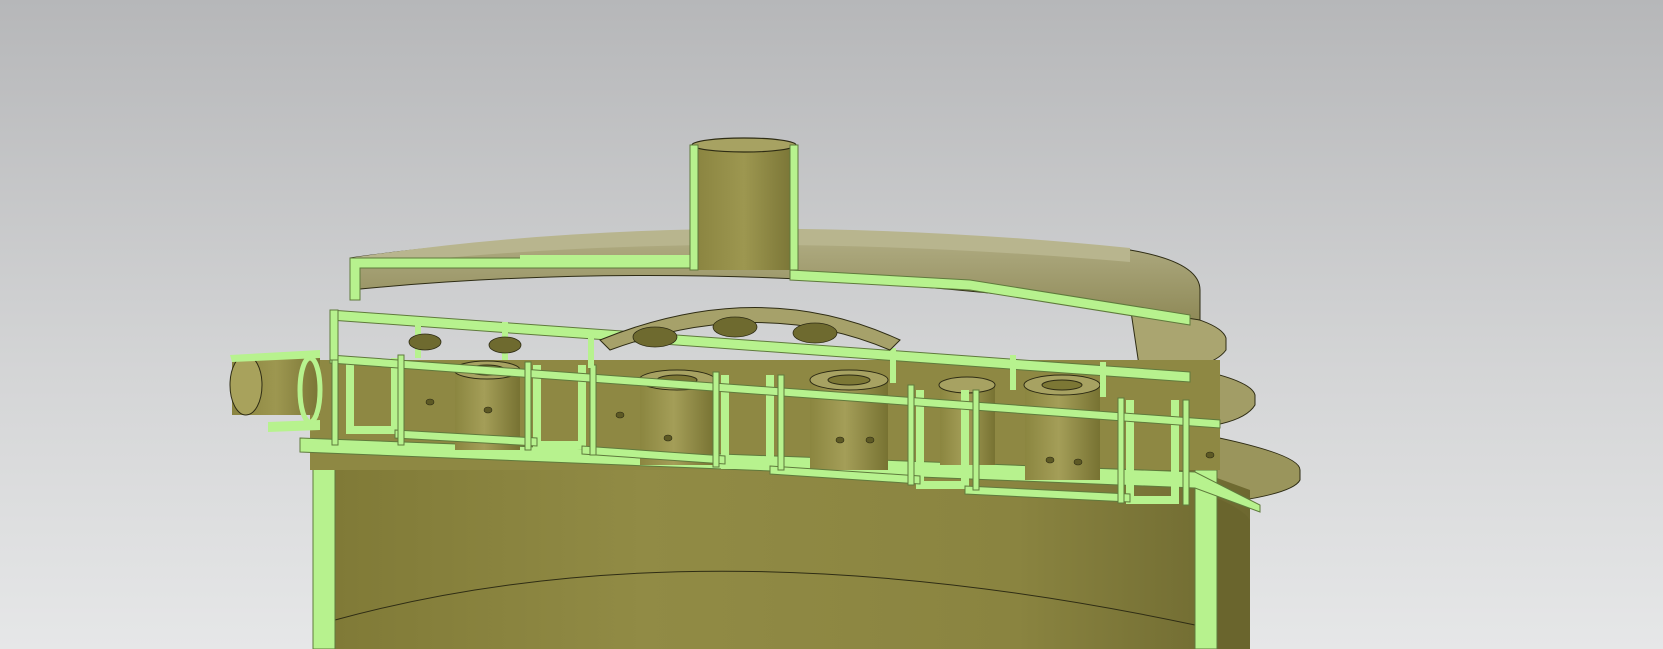 The image size is (1663, 649). Describe the element at coordinates (276, 391) in the screenshot. I see `inlet-pipe` at that location.